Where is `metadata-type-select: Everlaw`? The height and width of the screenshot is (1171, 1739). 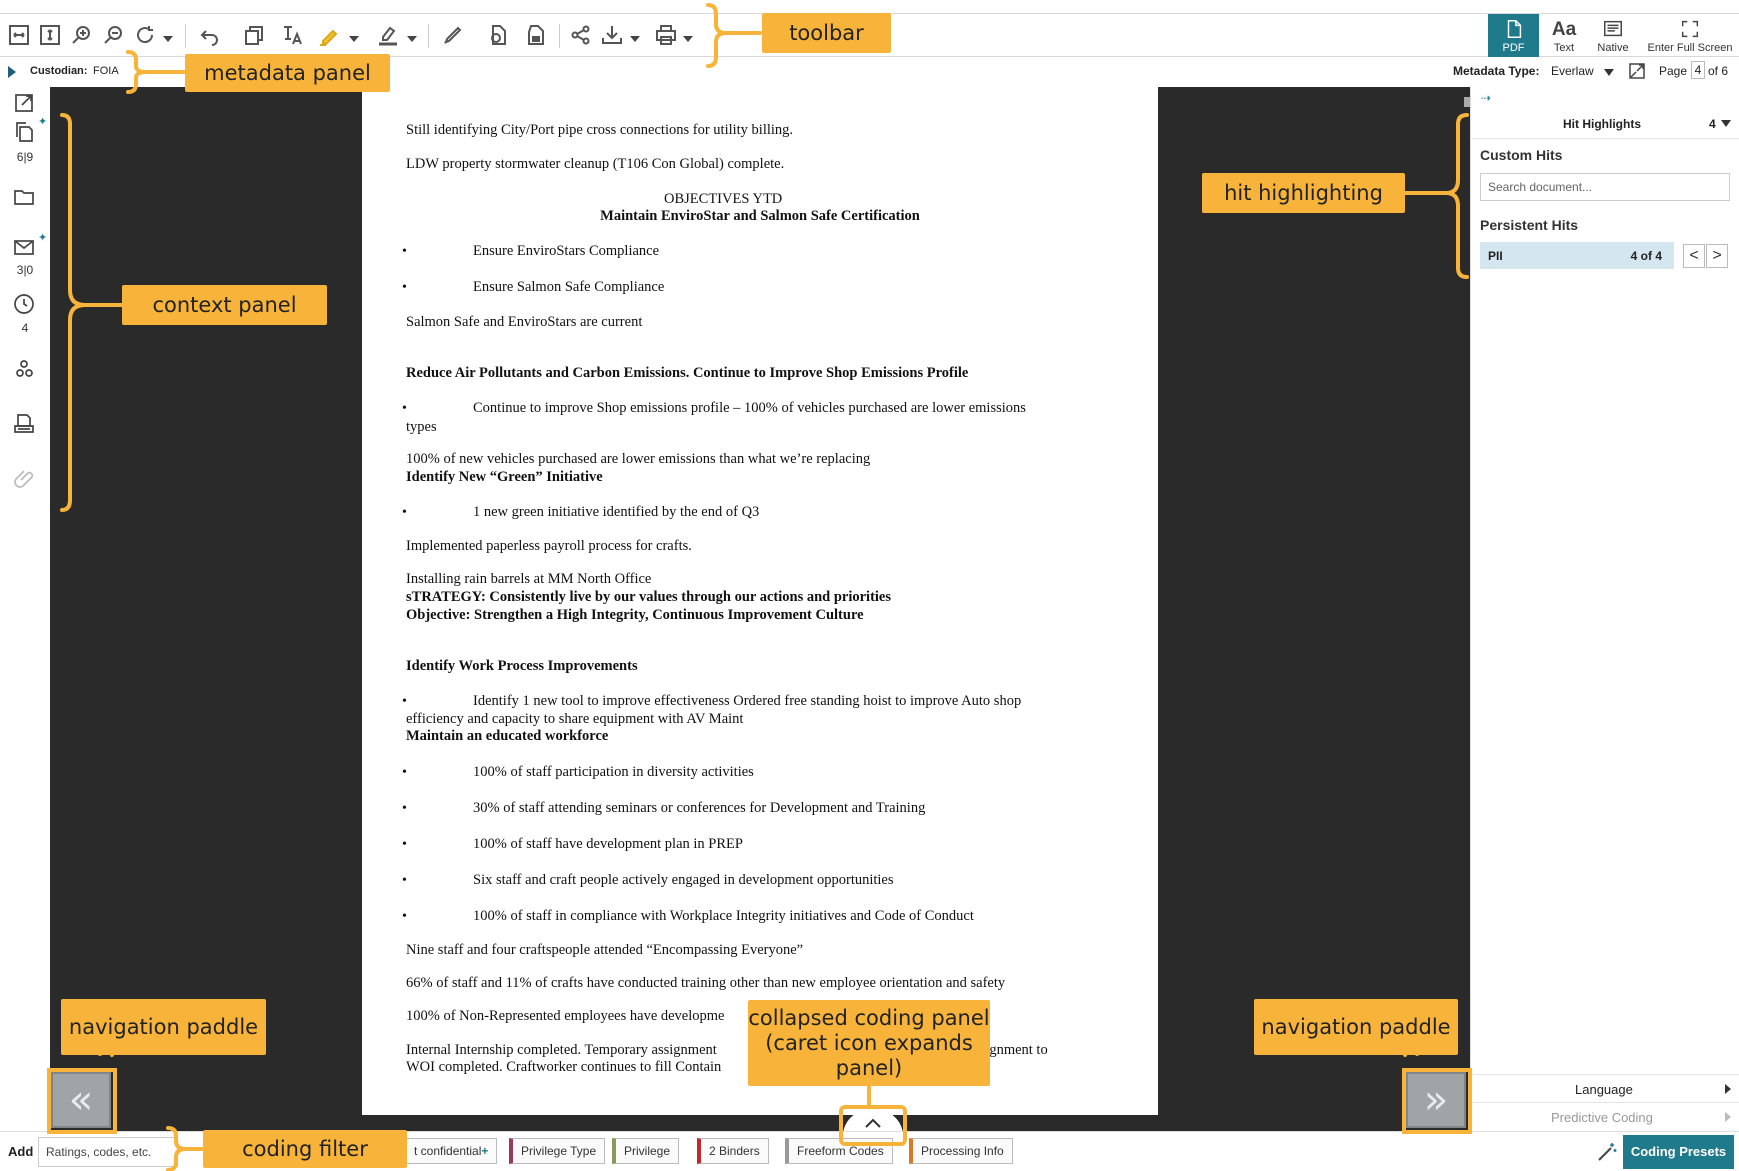
metadata-type-select: Everlaw is located at coordinates (1572, 71).